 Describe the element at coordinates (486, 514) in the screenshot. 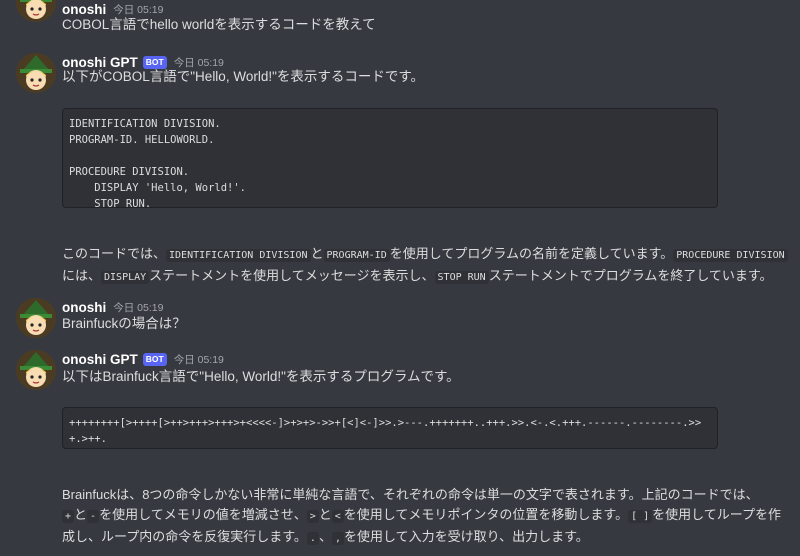

I see `explanation-text: を使用してメモリポインタの位置を移動します。` at that location.